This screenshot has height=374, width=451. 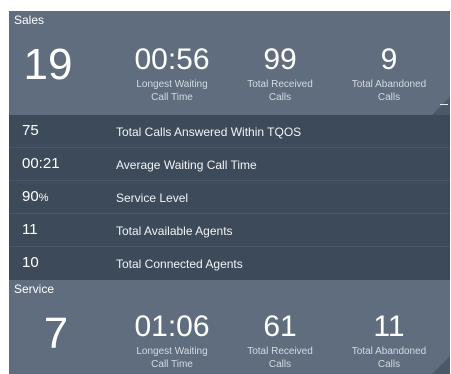 I want to click on detail-row: 10 Total Connected Agents, so click(x=229, y=263).